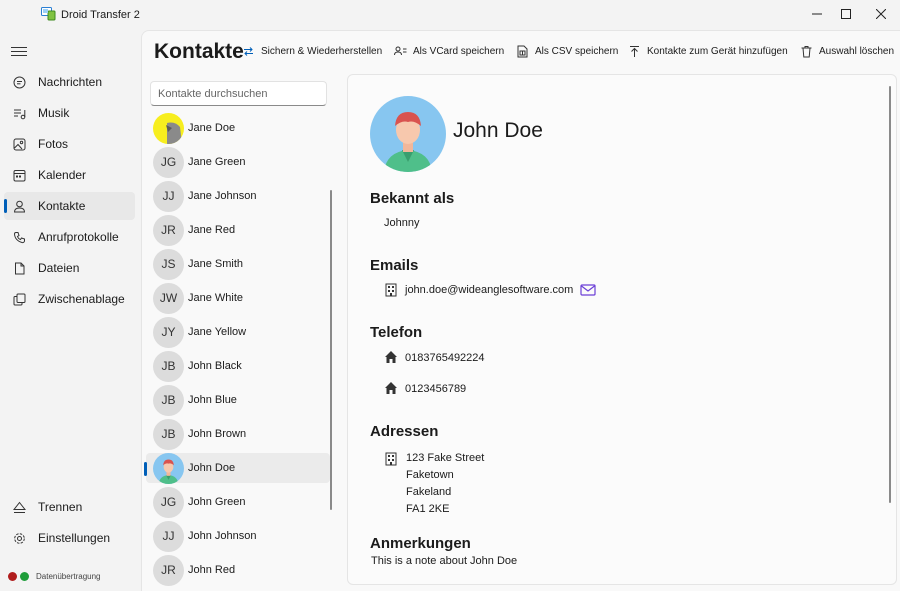 The image size is (900, 591). What do you see at coordinates (69, 206) in the screenshot?
I see `nav-item-kontakte: Kontakte` at bounding box center [69, 206].